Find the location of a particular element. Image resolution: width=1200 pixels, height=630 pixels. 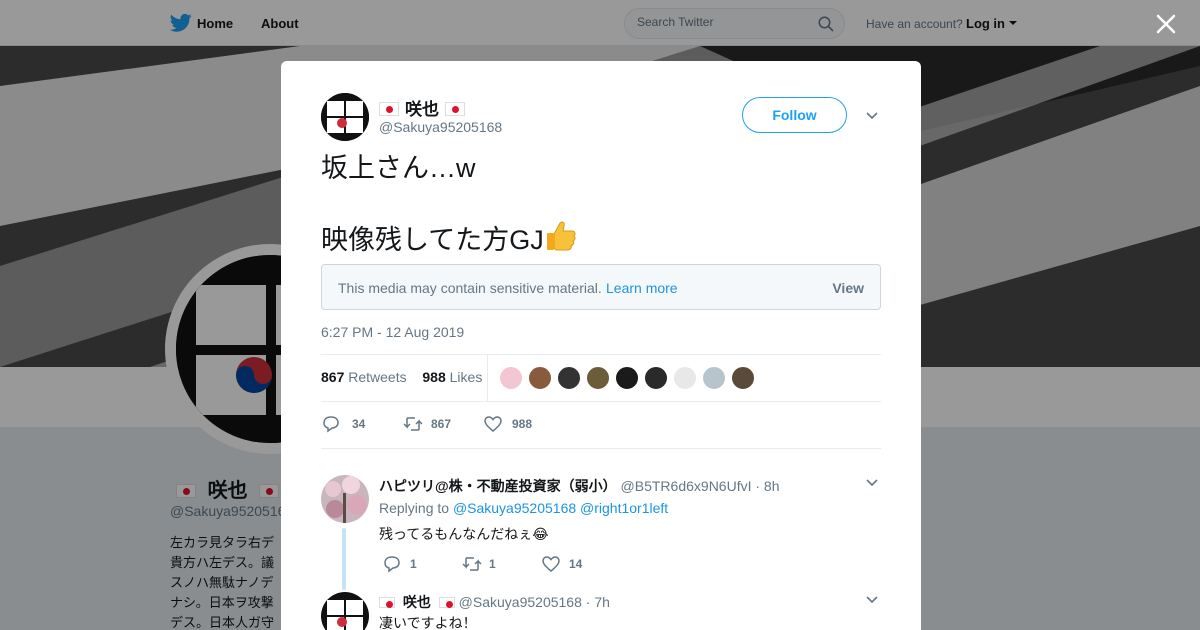

reply-author-handle: @Sakuya95205168 is located at coordinates (520, 602).